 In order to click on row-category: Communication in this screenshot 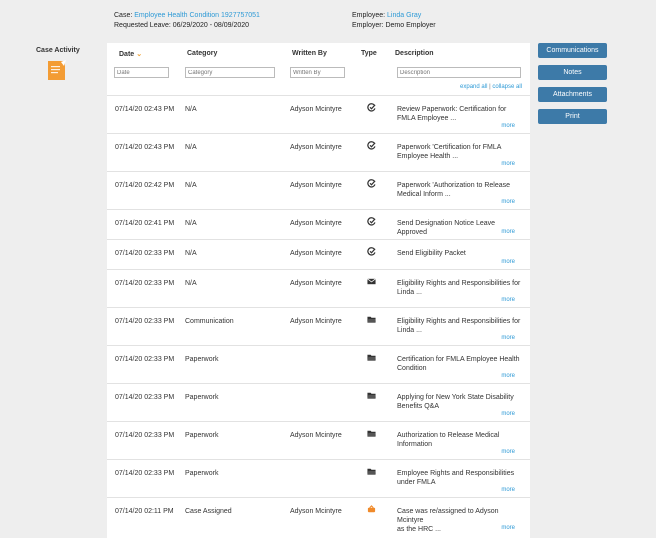, I will do `click(209, 321)`.